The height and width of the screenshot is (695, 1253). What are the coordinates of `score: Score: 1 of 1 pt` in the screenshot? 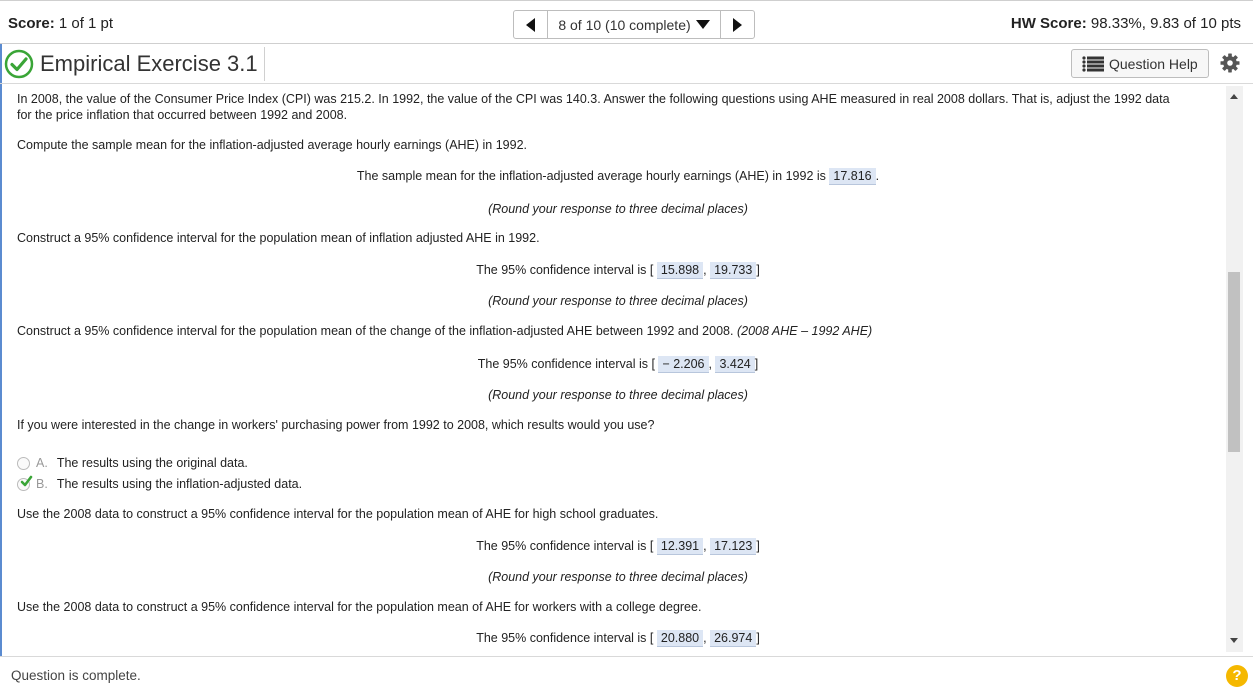 It's located at (60, 23).